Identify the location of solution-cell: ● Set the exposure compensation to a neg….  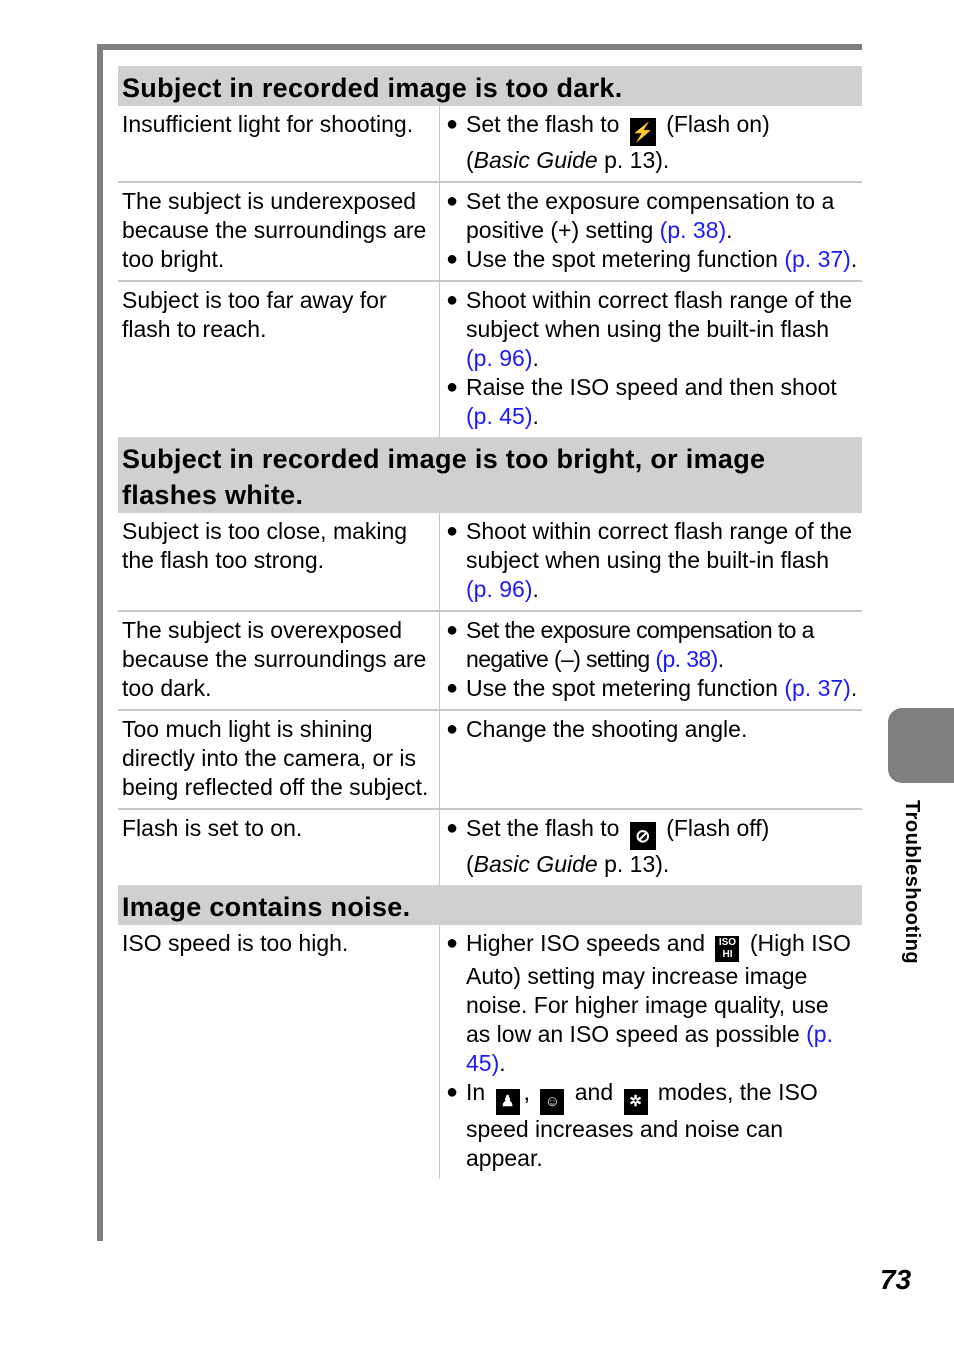
(651, 660).